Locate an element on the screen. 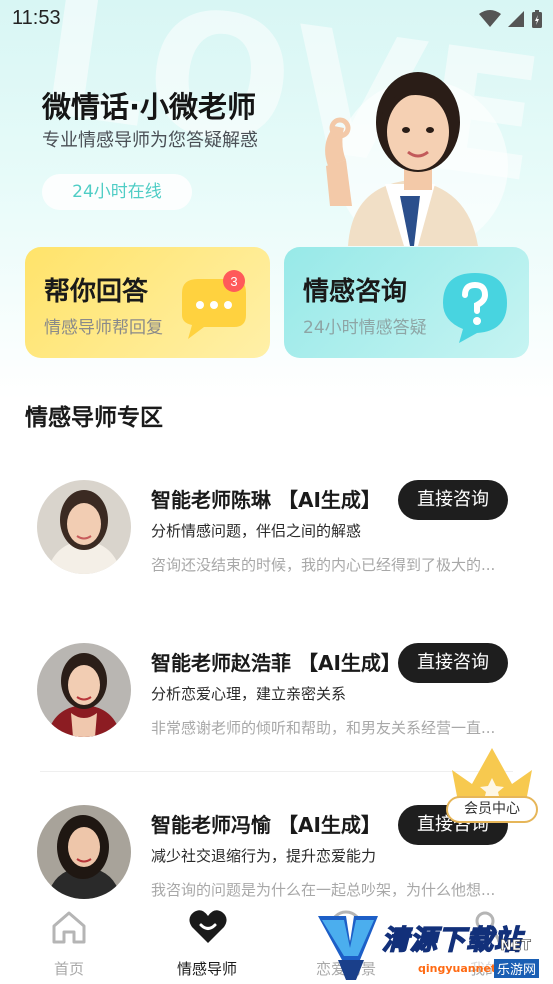 Image resolution: width=553 pixels, height=984 pixels. teacher-name: 智能老师冯愉 【AI生成】 is located at coordinates (266, 825).